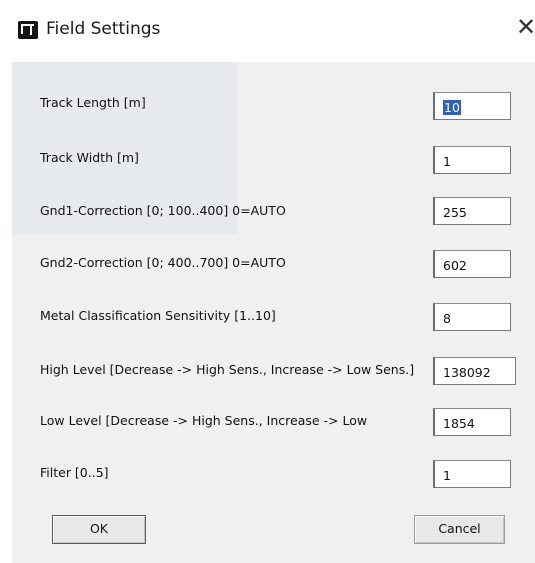 The image size is (535, 563). Describe the element at coordinates (472, 160) in the screenshot. I see `track-width-input: 1` at that location.